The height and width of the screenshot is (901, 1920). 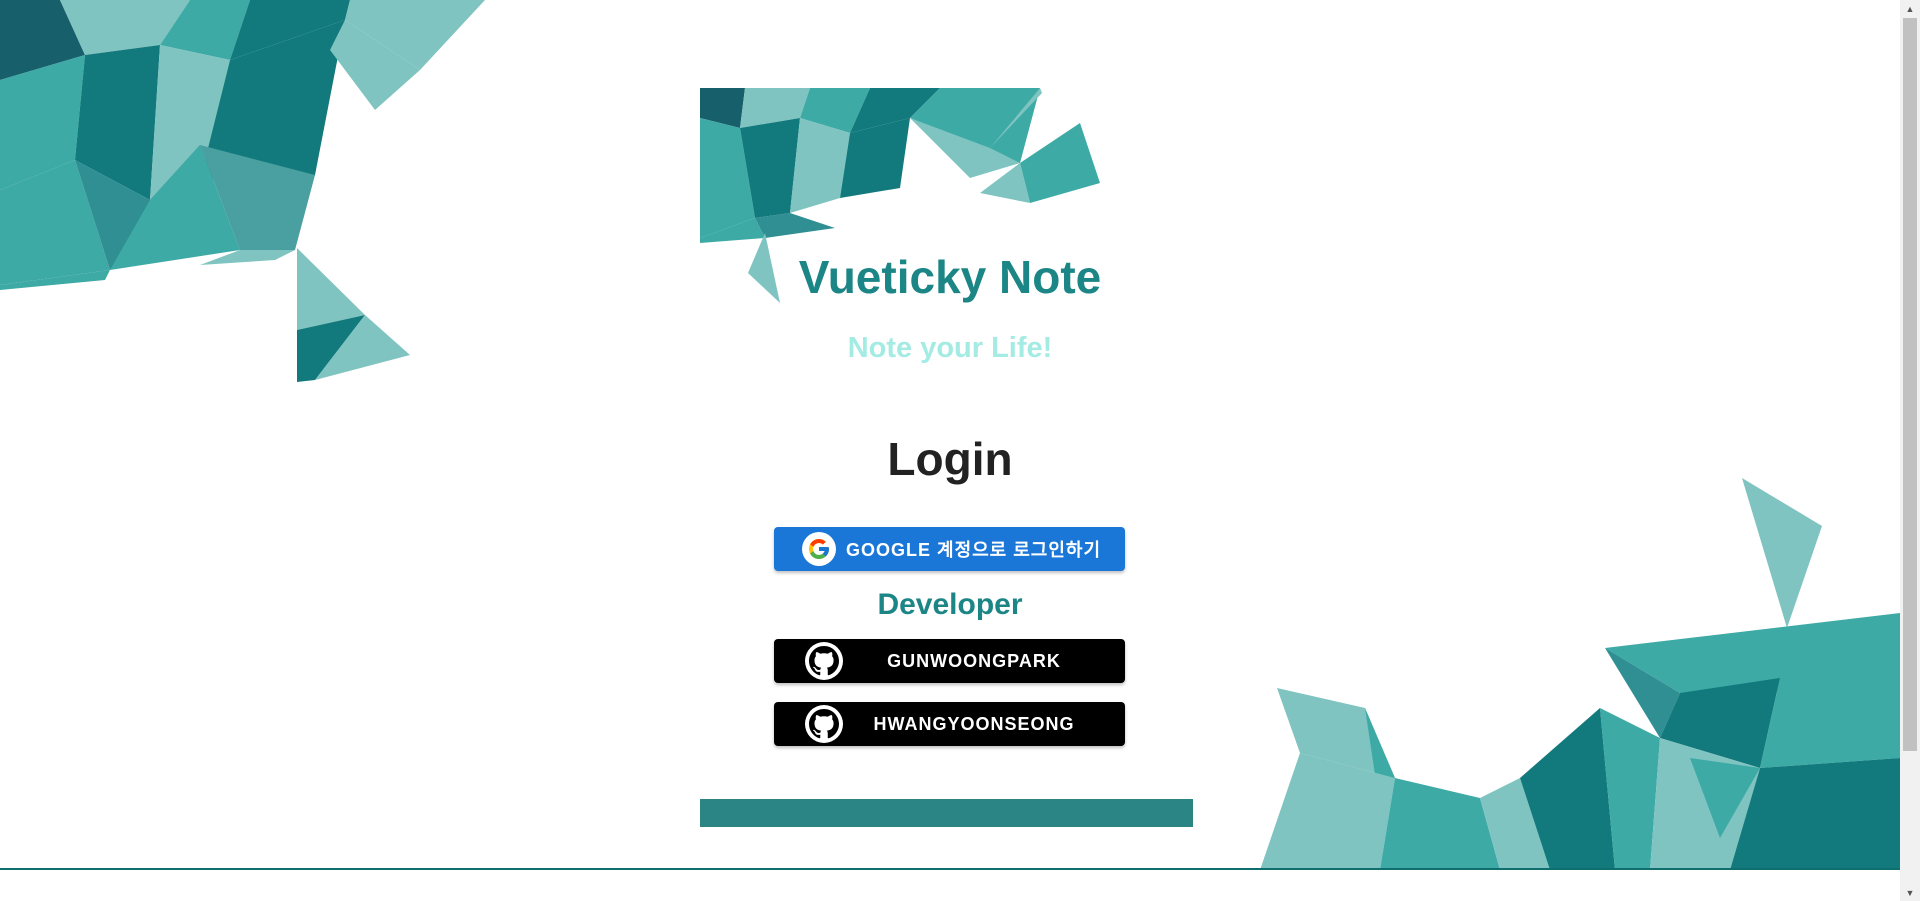 I want to click on github-link-gunwoongpark: GUNWOONGPARK, so click(x=949, y=661).